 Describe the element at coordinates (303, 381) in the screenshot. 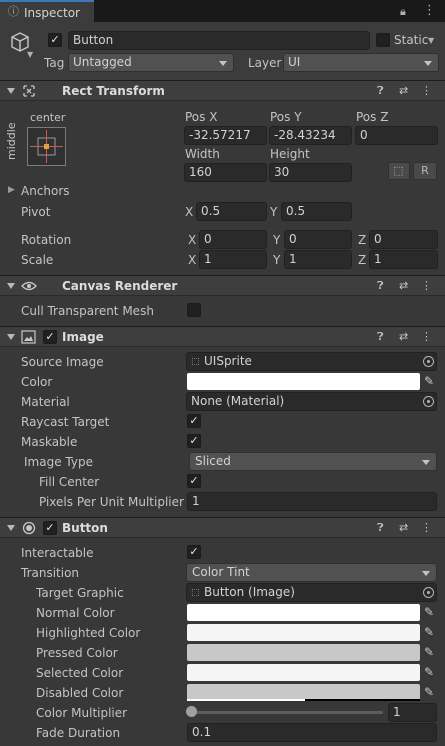

I see `color-swatch` at that location.